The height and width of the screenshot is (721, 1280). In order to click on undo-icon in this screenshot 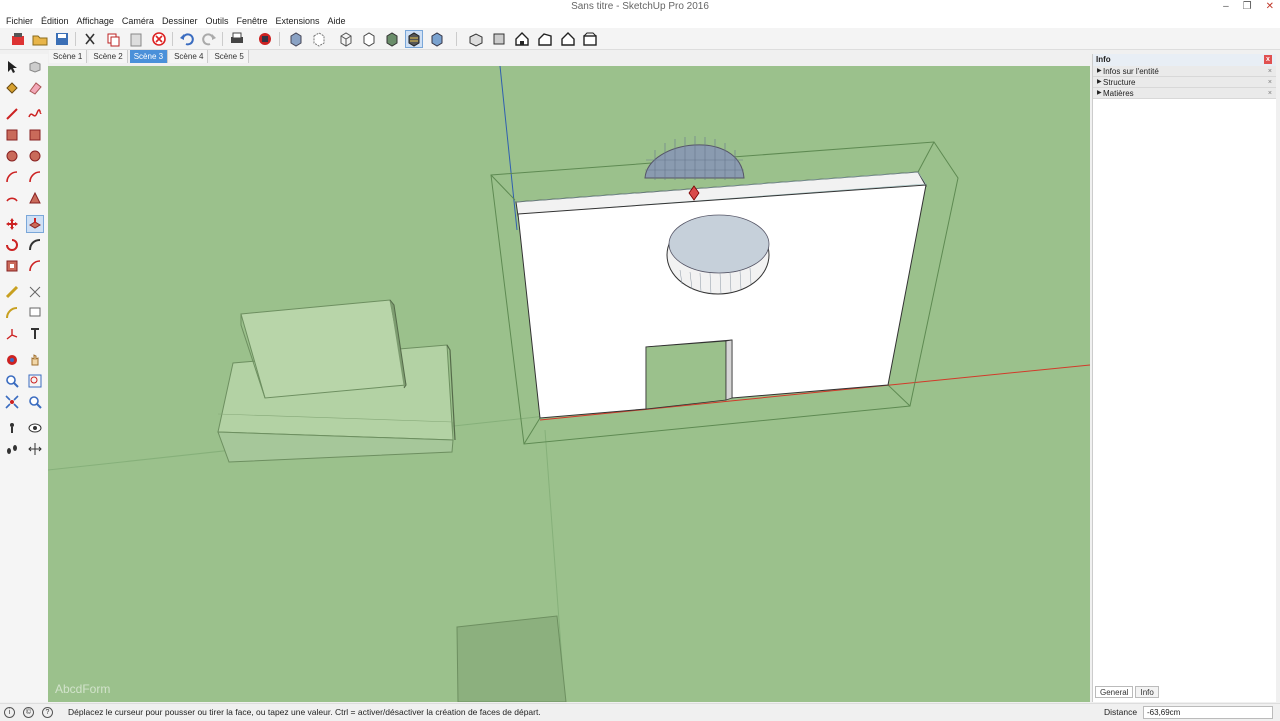, I will do `click(187, 39)`.